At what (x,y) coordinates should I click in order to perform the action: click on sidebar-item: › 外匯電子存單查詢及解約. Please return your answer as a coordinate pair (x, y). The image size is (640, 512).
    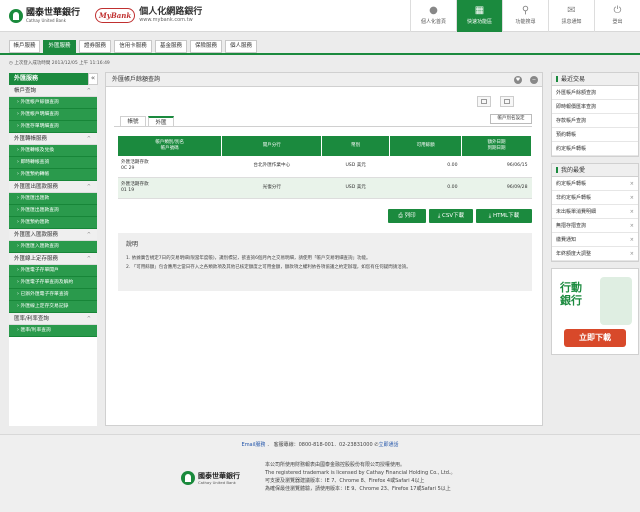
    Looking at the image, I should click on (53, 283).